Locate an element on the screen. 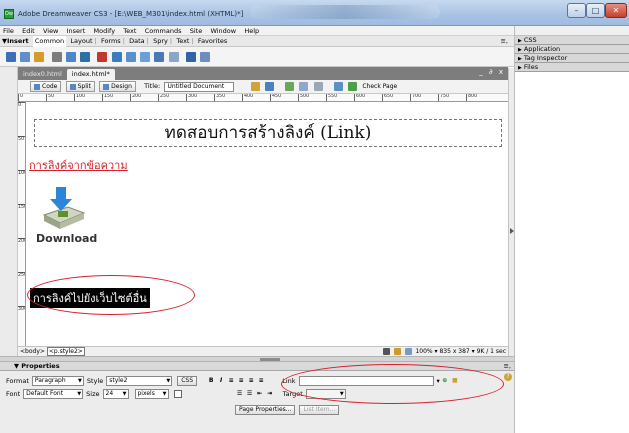 This screenshot has width=629, height=433. zoom-level: 100% is located at coordinates (423, 351).